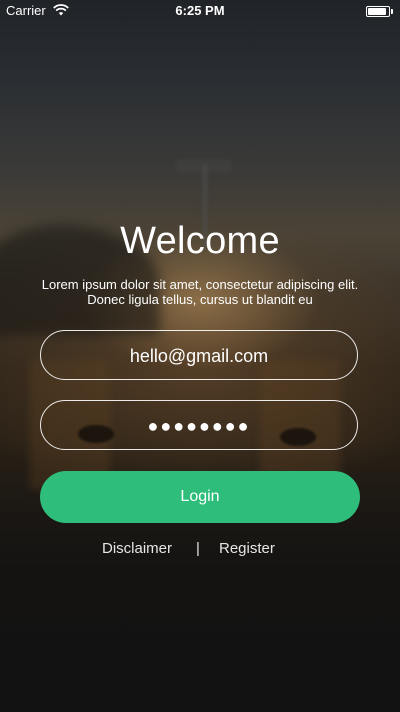 Image resolution: width=400 pixels, height=712 pixels. What do you see at coordinates (137, 548) in the screenshot?
I see `disclaimer-link: Disclaimer` at bounding box center [137, 548].